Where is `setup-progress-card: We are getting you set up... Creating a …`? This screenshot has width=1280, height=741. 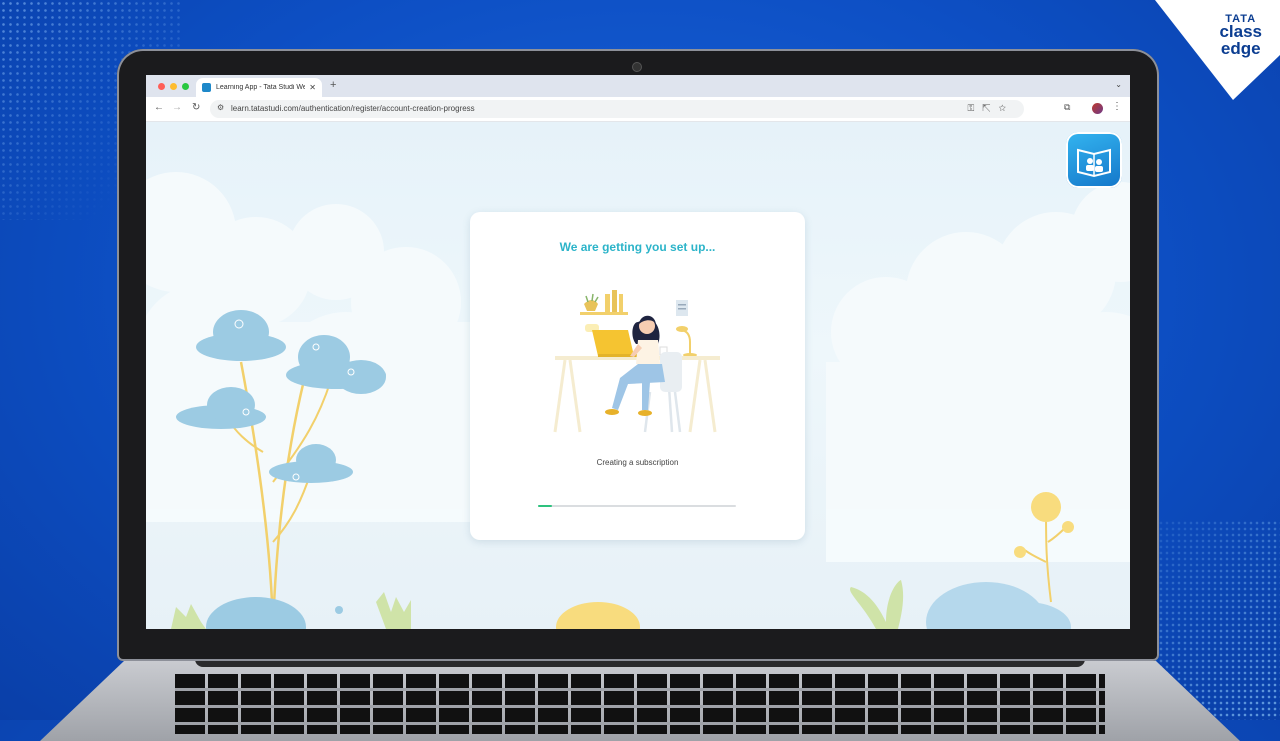 setup-progress-card: We are getting you set up... Creating a … is located at coordinates (637, 376).